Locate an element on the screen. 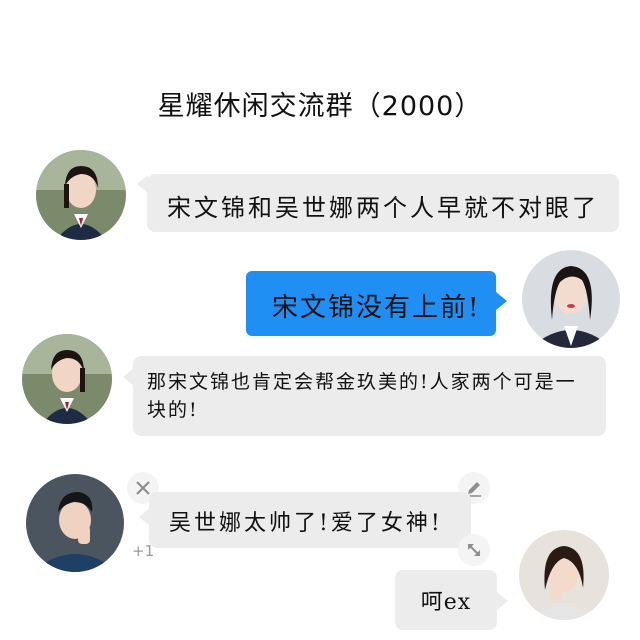 Image resolution: width=640 pixels, height=640 pixels. message-bubble-2: 宋文锦没有上前! is located at coordinates (371, 303).